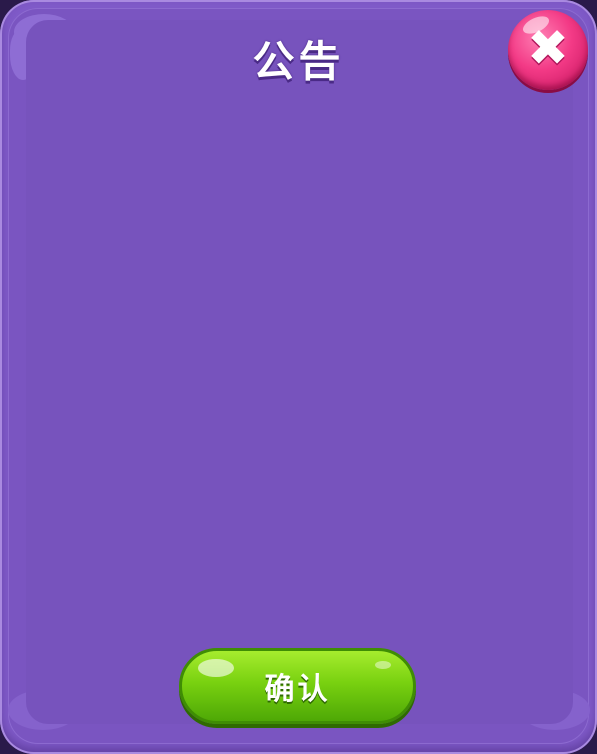 Image resolution: width=597 pixels, height=754 pixels. Describe the element at coordinates (297, 689) in the screenshot. I see `confirm-button-label: 确认` at that location.